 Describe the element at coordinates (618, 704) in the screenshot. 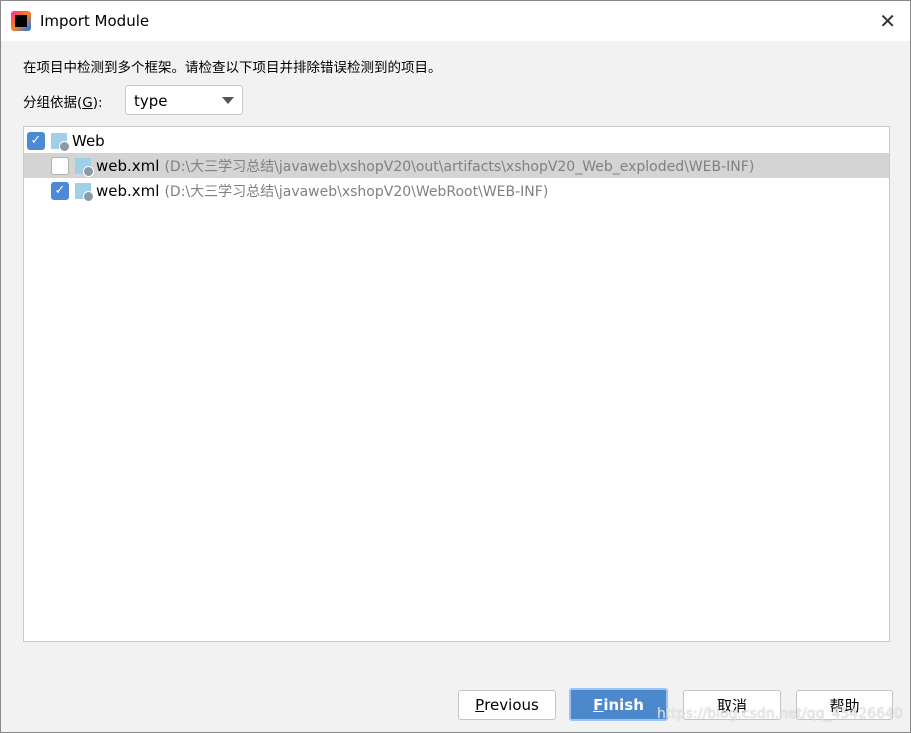

I see `finish-button: Finish` at that location.